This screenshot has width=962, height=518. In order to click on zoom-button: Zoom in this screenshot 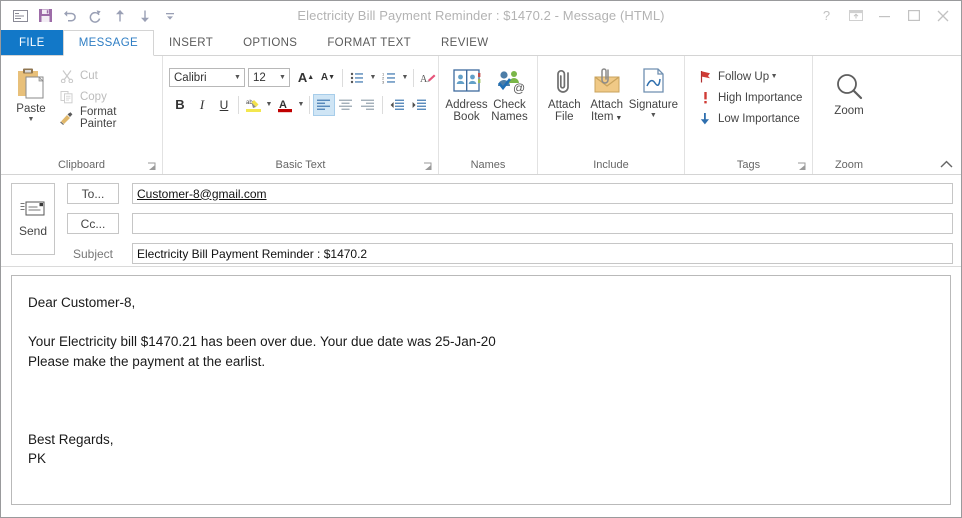, I will do `click(849, 90)`.